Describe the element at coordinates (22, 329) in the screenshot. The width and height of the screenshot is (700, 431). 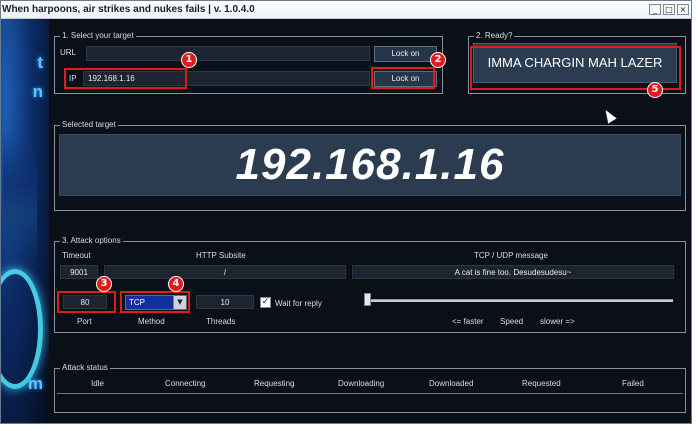
I see `artwork-ring` at that location.